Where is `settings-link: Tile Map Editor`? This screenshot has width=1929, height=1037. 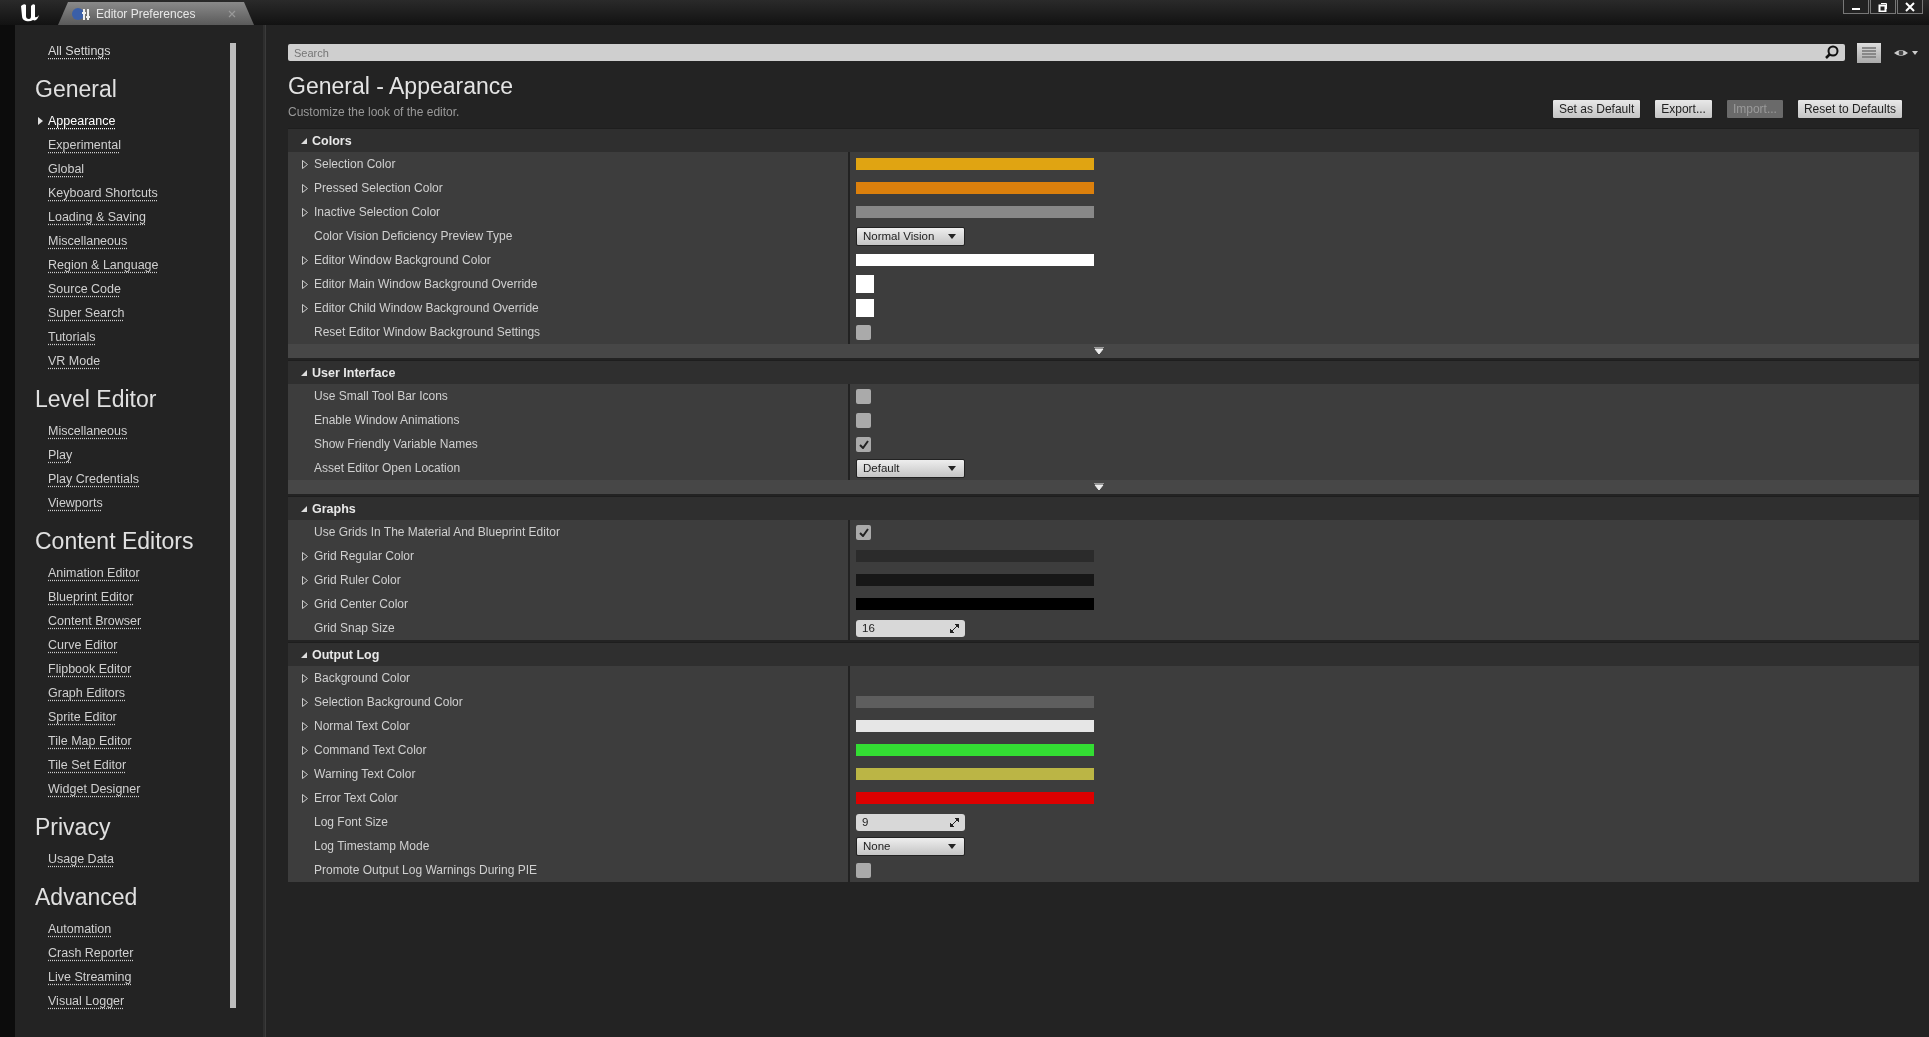 settings-link: Tile Map Editor is located at coordinates (90, 741).